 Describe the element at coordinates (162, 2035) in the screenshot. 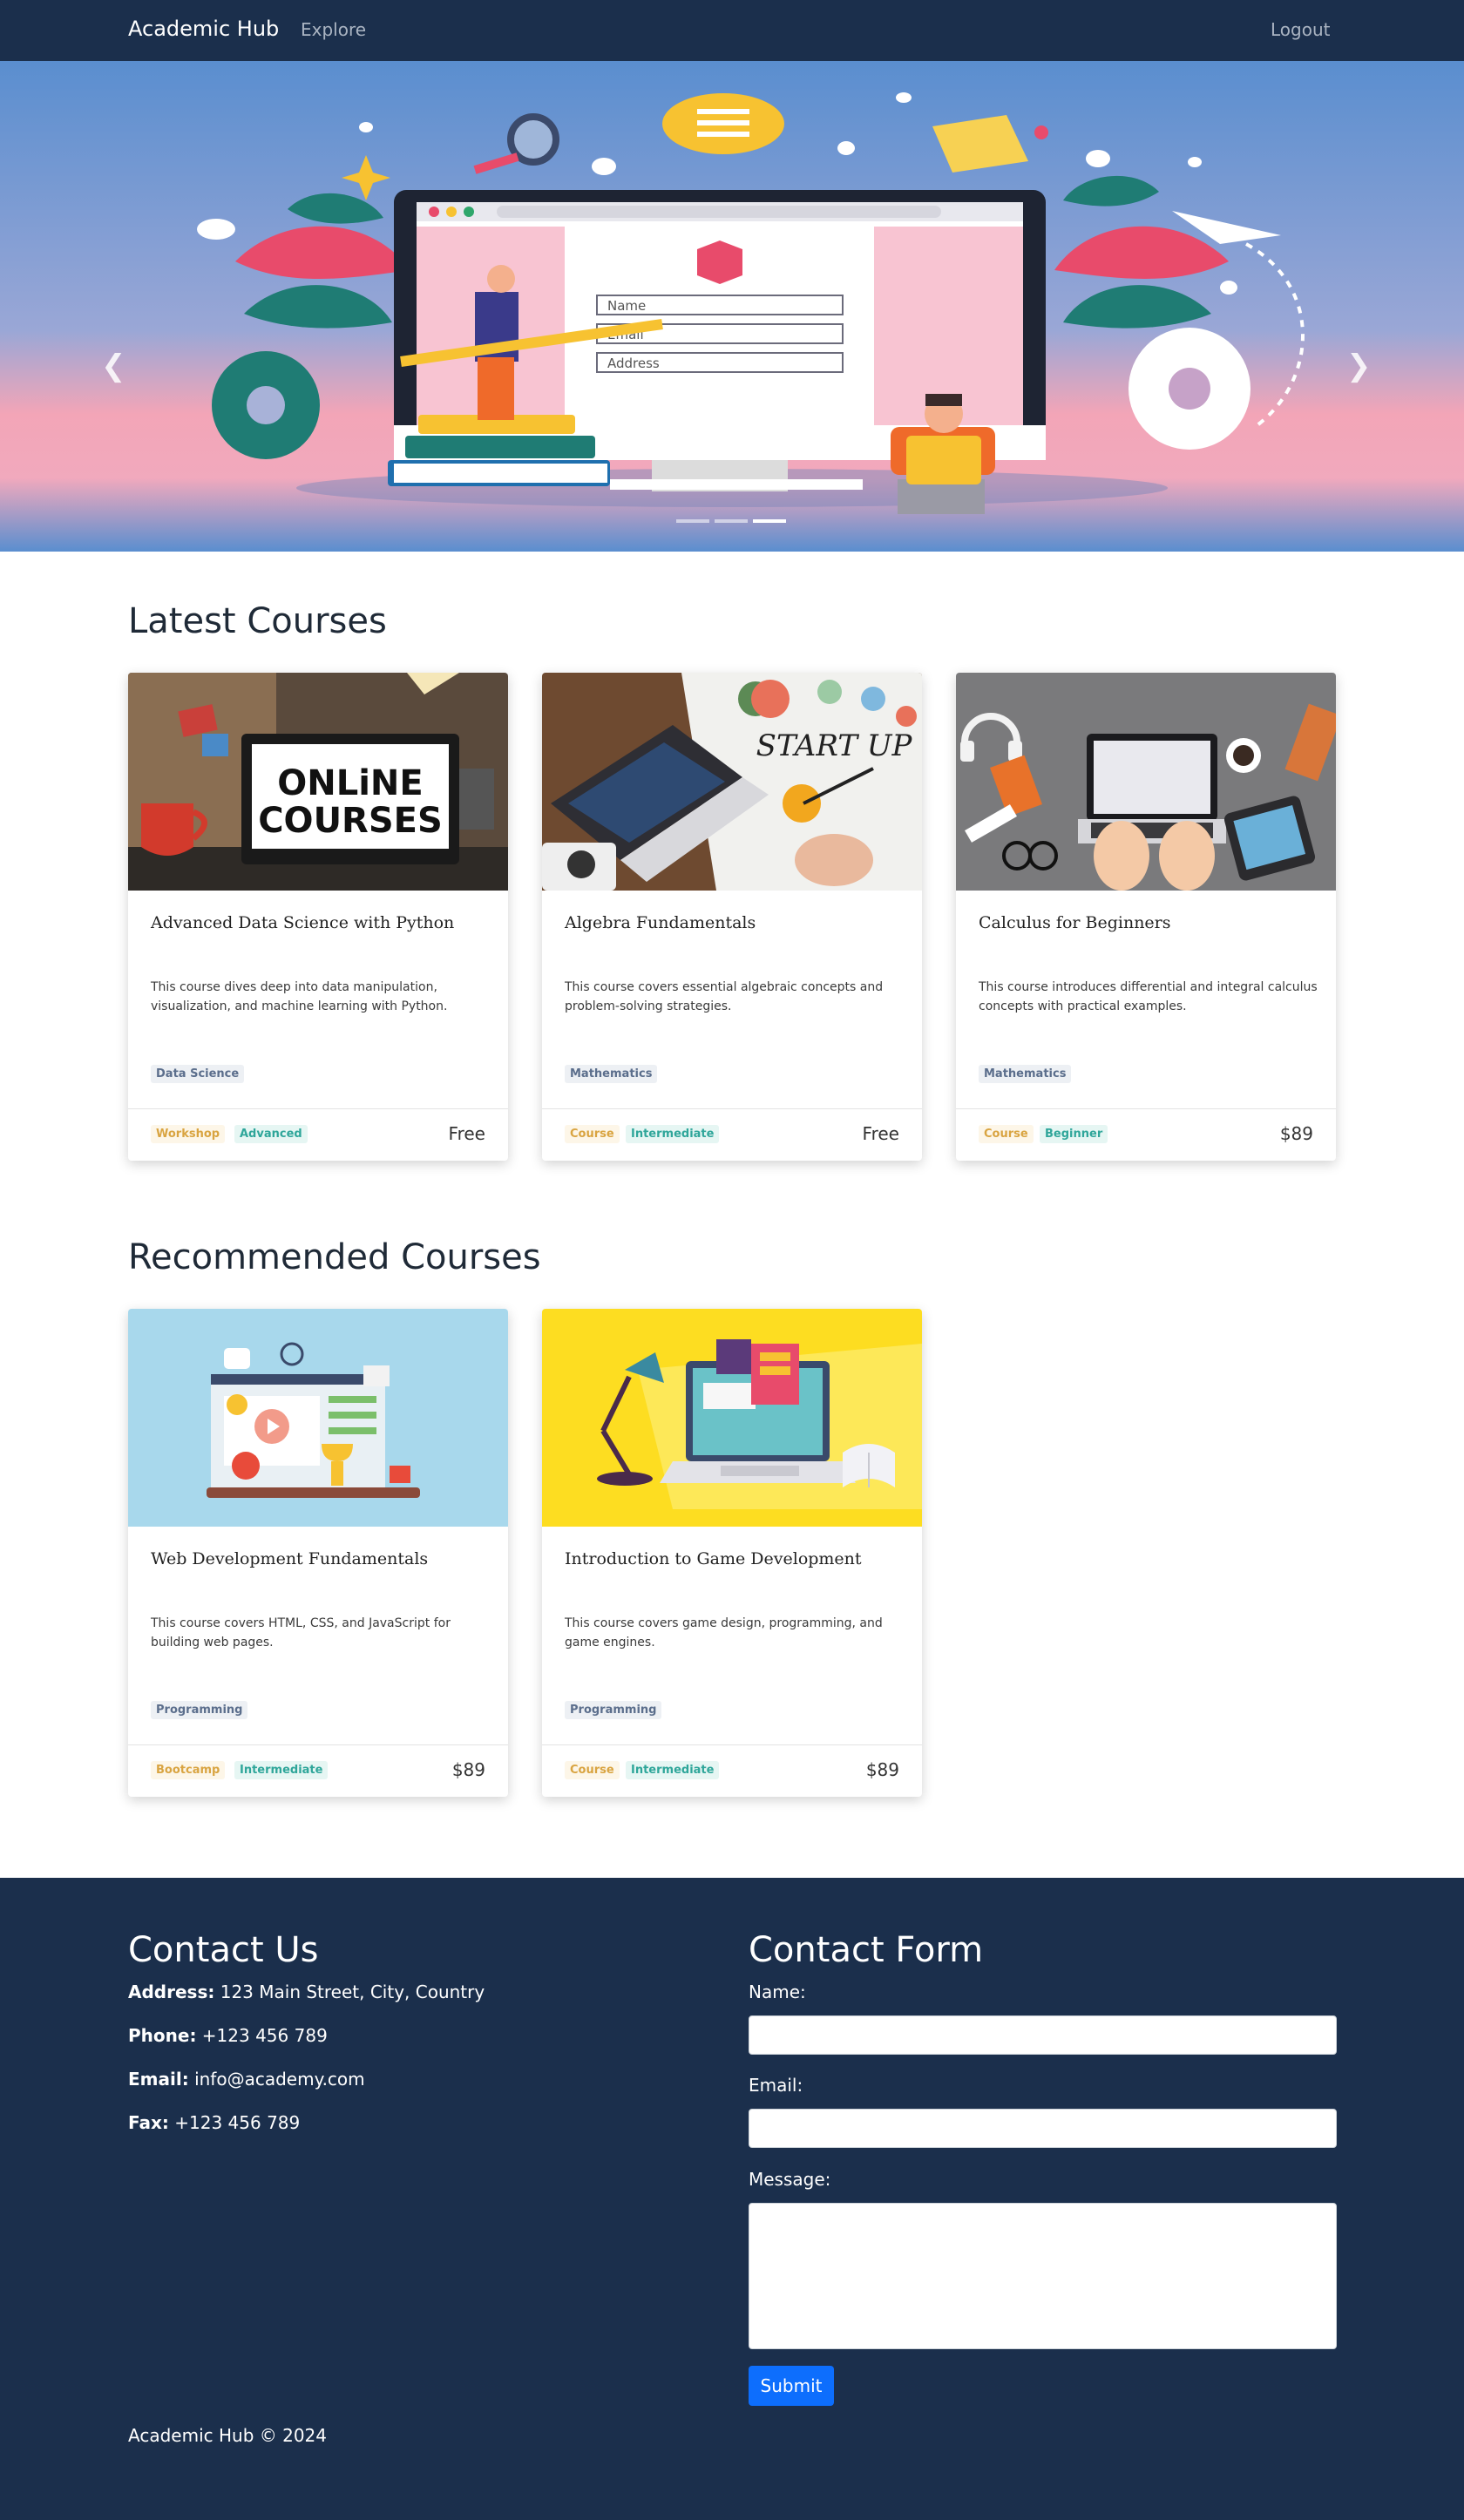

I see `phone-label: Phone:` at that location.